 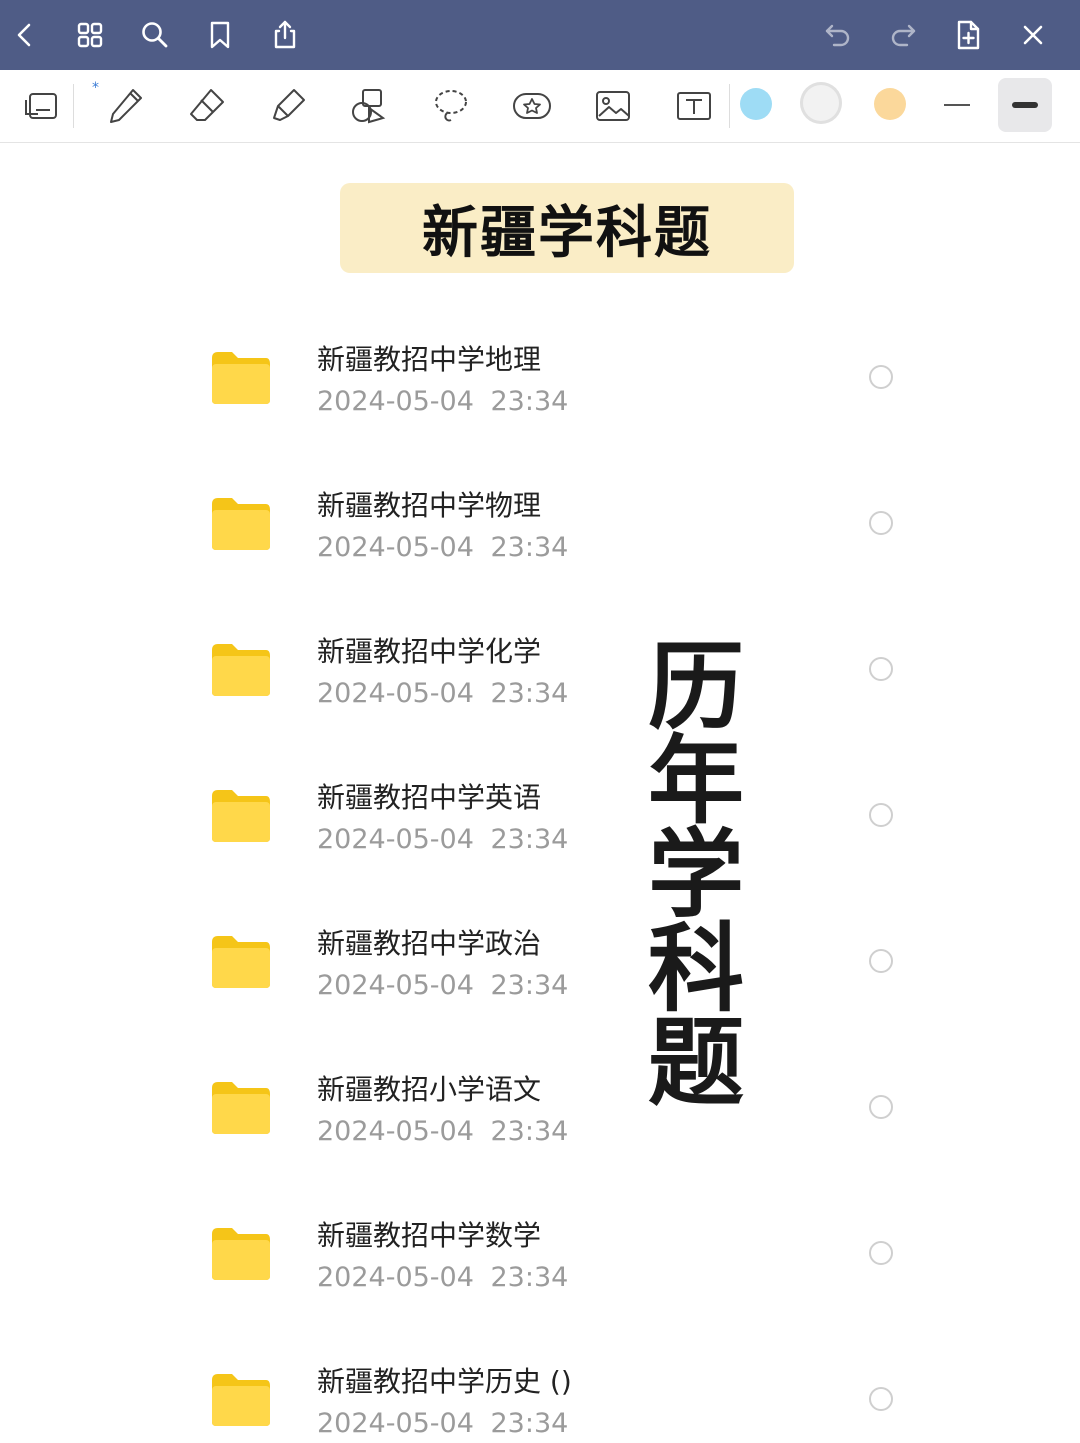 I want to click on thick-stroke-option, so click(x=1025, y=105).